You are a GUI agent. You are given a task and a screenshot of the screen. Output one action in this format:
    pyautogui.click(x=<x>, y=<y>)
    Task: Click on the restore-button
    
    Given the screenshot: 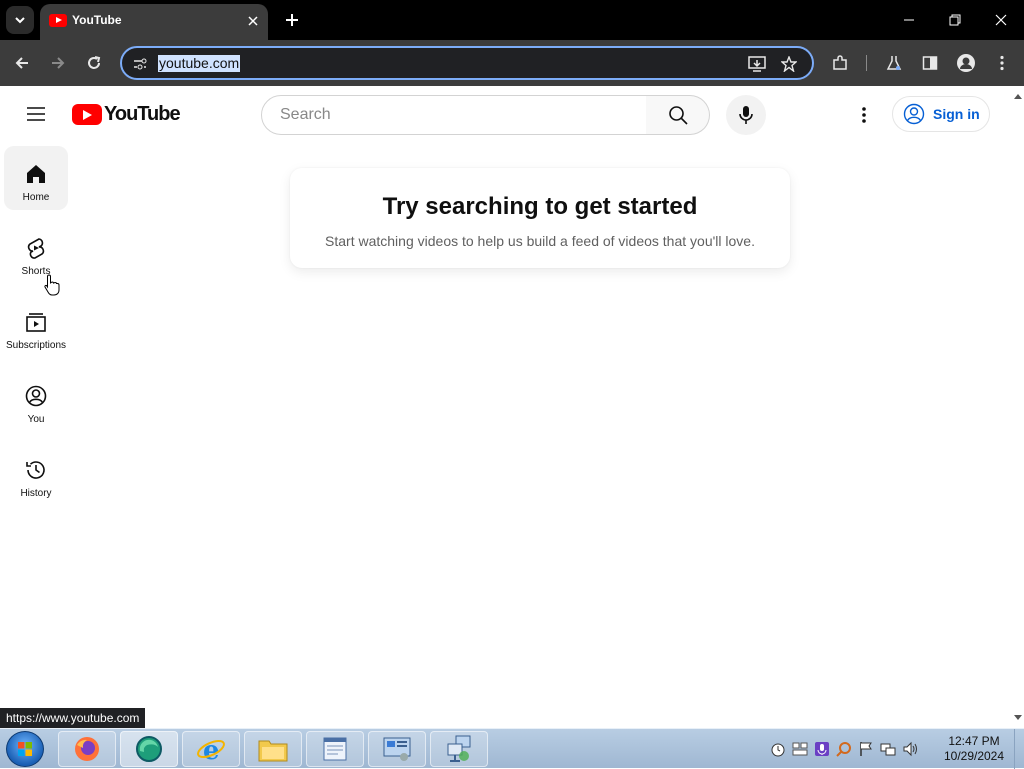 What is the action you would take?
    pyautogui.click(x=955, y=20)
    